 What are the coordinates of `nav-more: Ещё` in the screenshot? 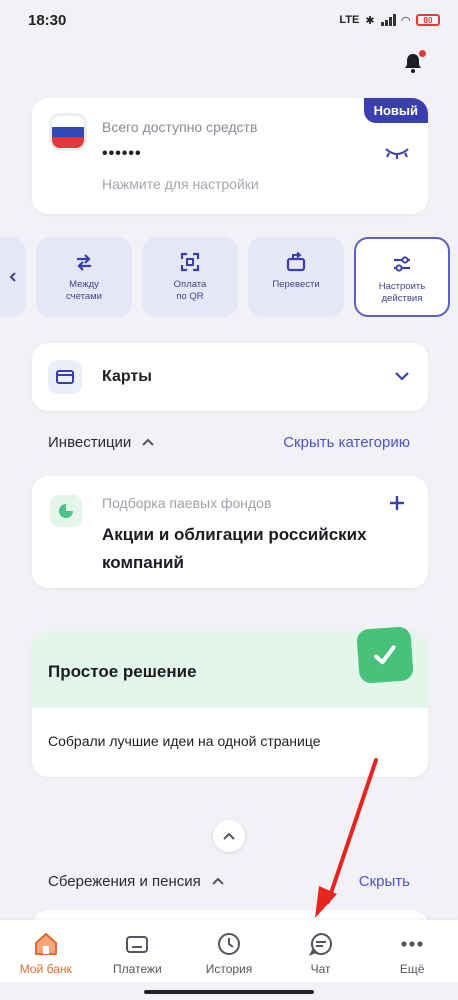 It's located at (412, 953).